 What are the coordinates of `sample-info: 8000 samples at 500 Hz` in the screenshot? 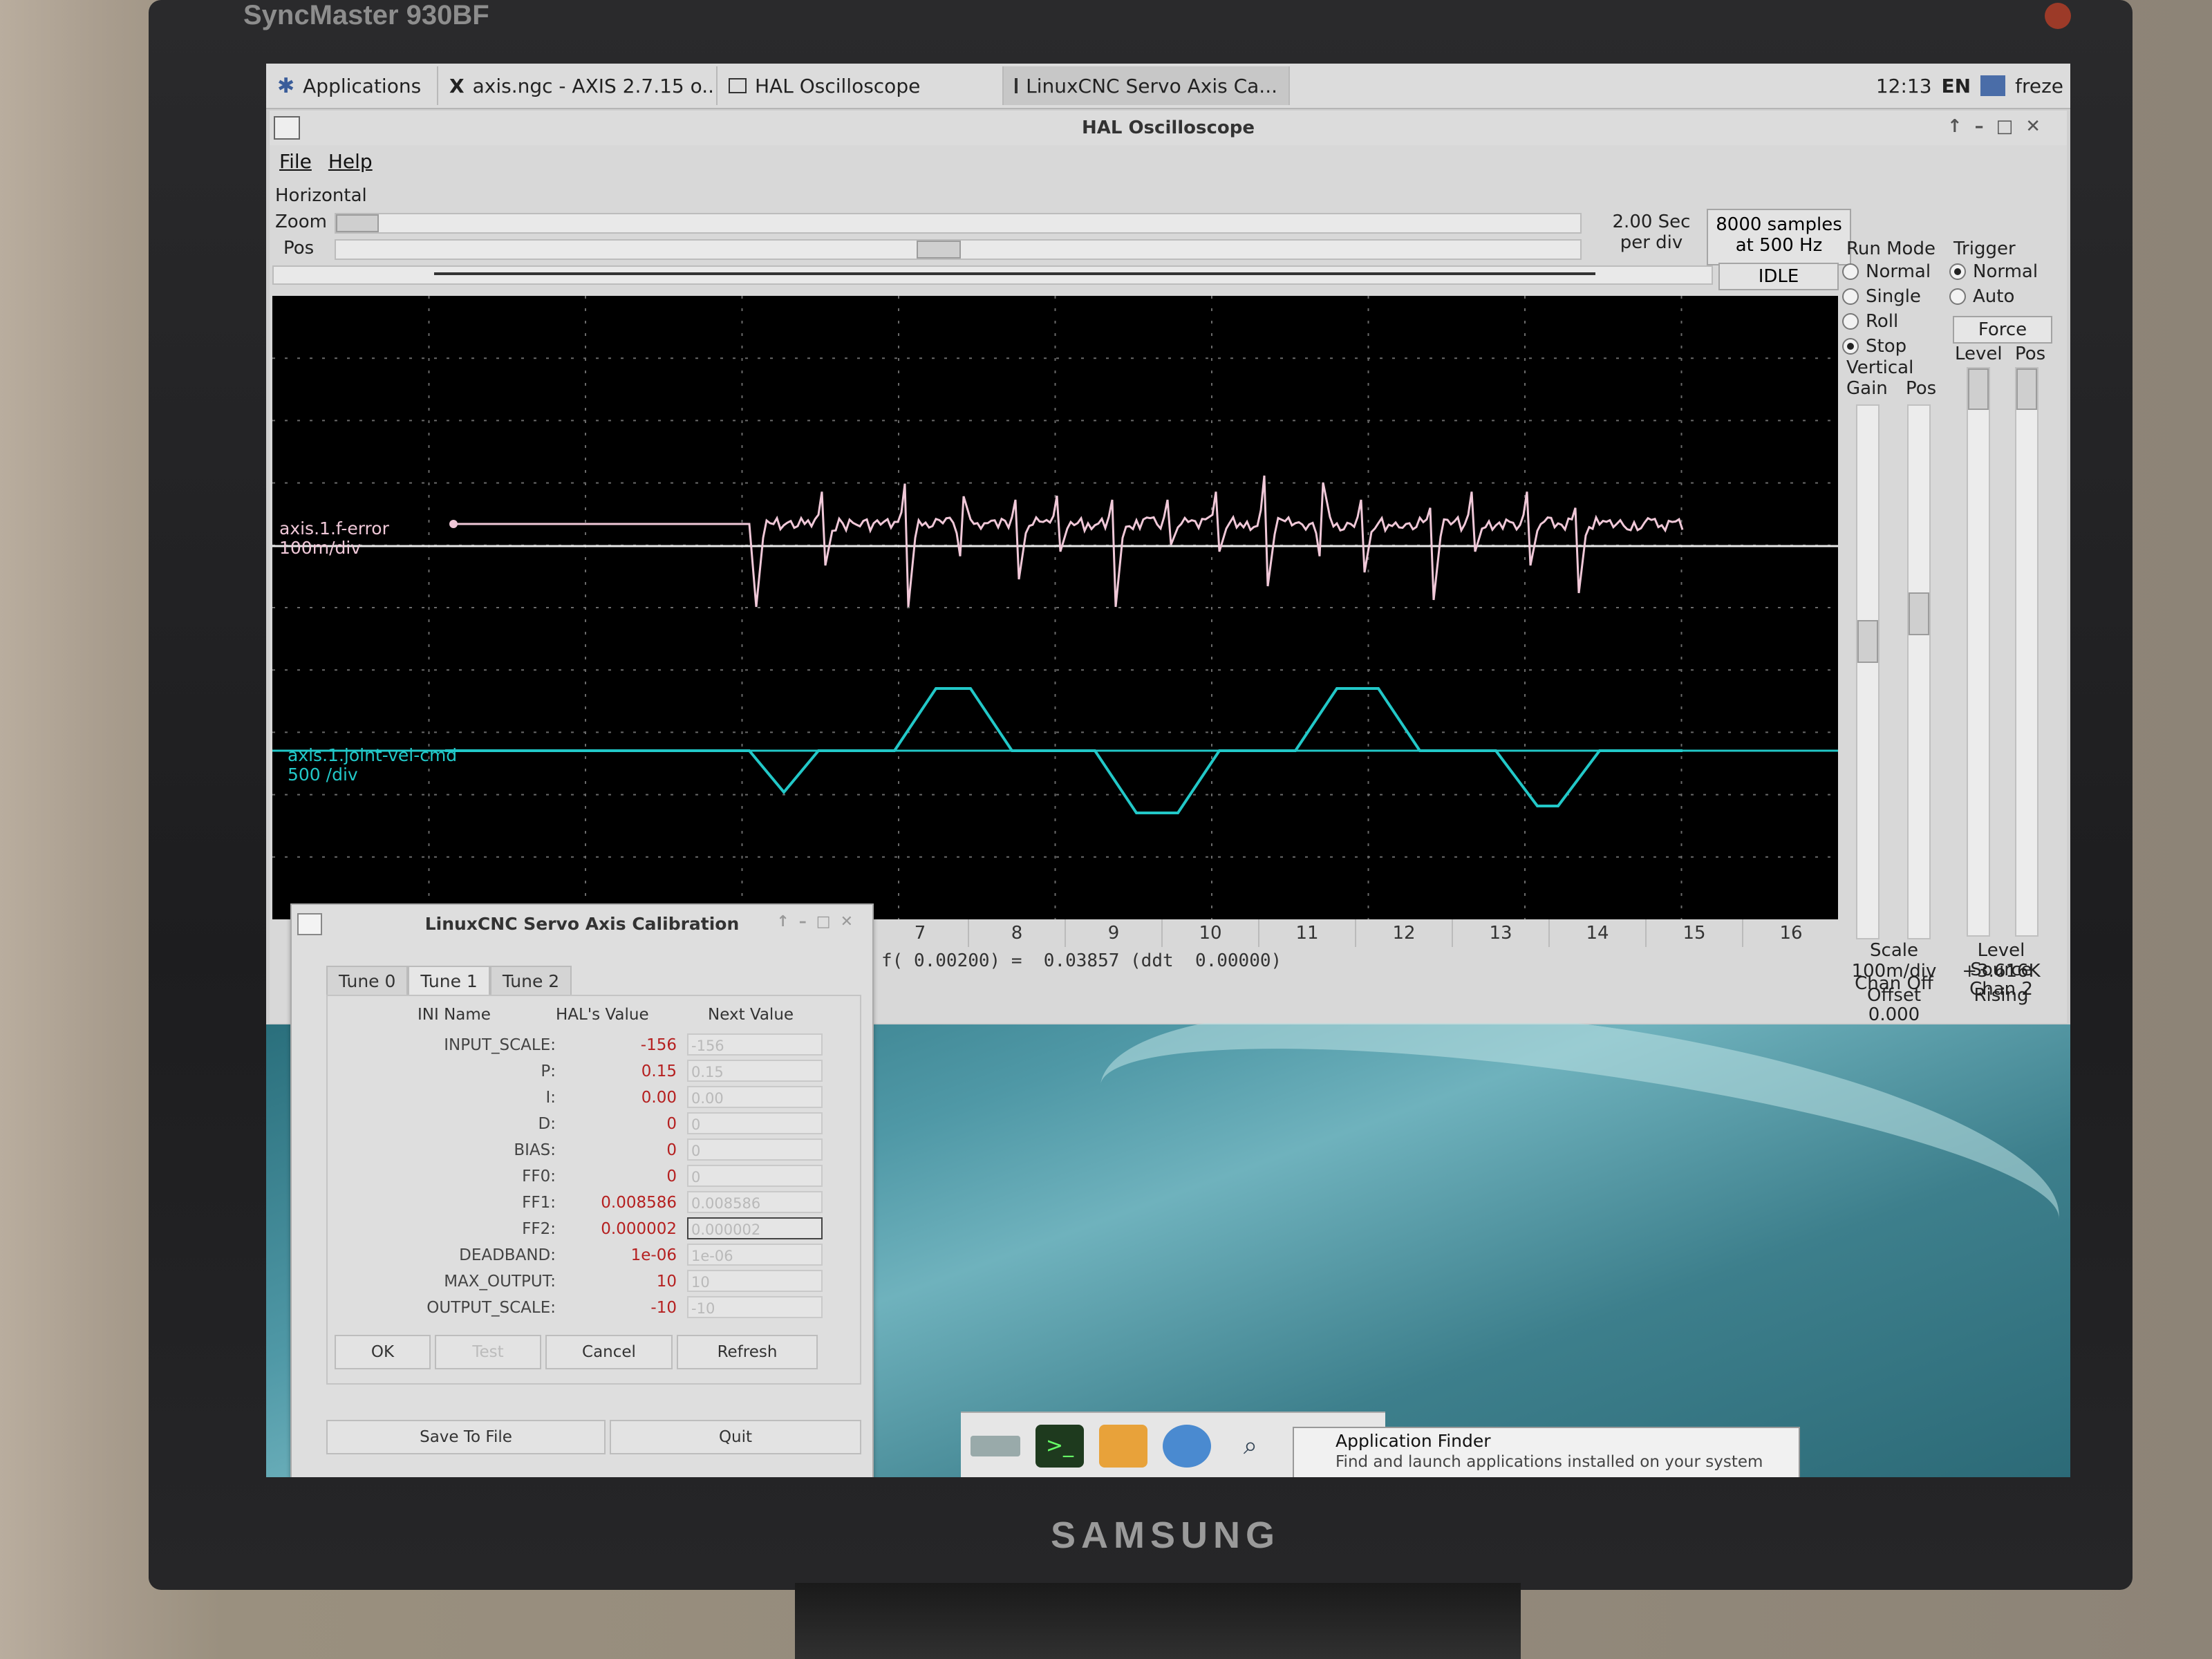 It's located at (1779, 237).